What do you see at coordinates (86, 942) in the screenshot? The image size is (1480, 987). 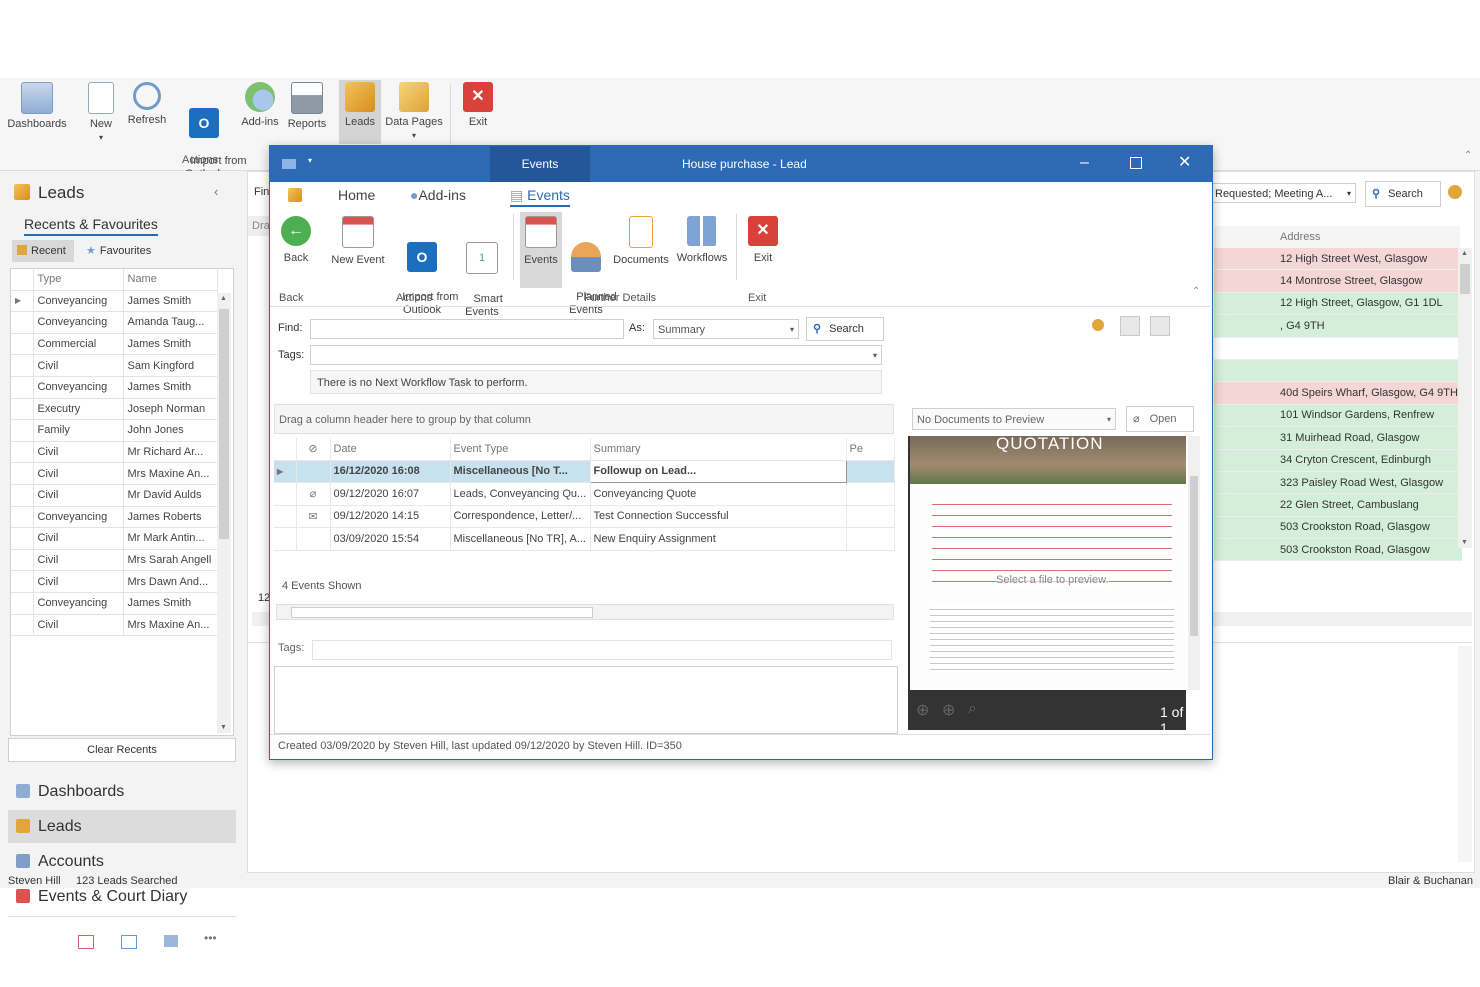 I see `calendar-small-icon` at bounding box center [86, 942].